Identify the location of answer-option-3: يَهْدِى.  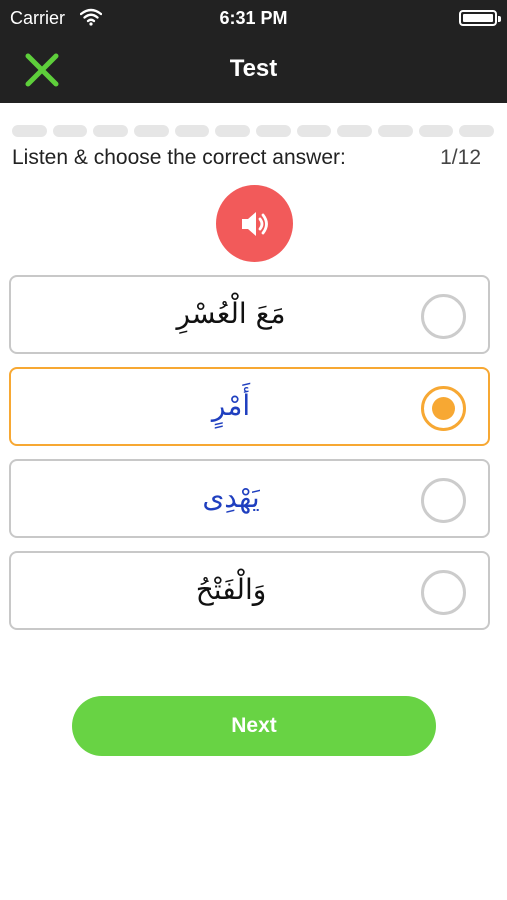
(249, 498).